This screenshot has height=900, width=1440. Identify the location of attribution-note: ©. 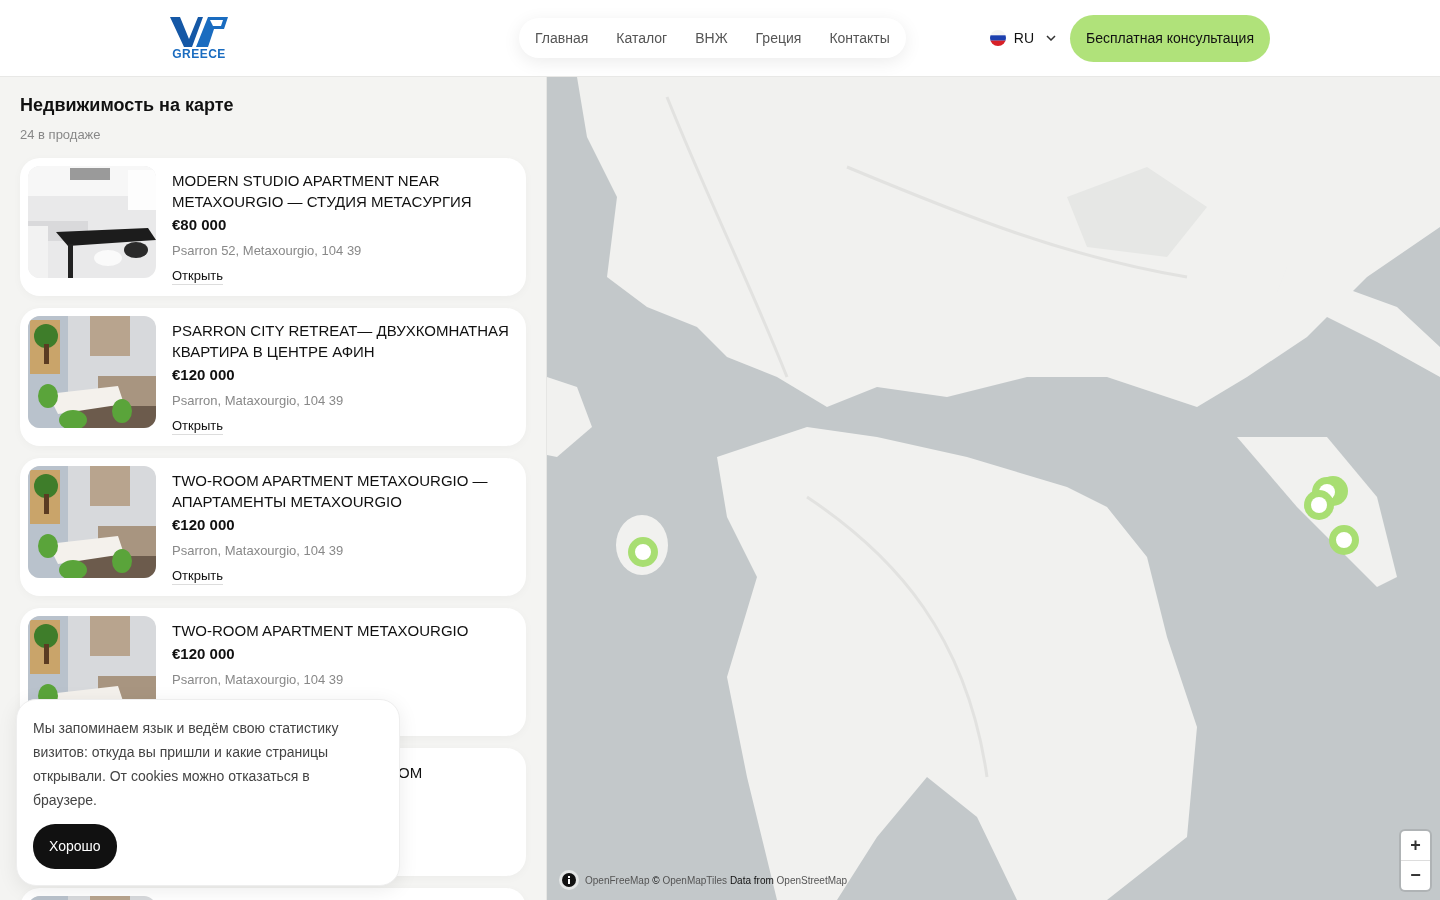
(656, 880).